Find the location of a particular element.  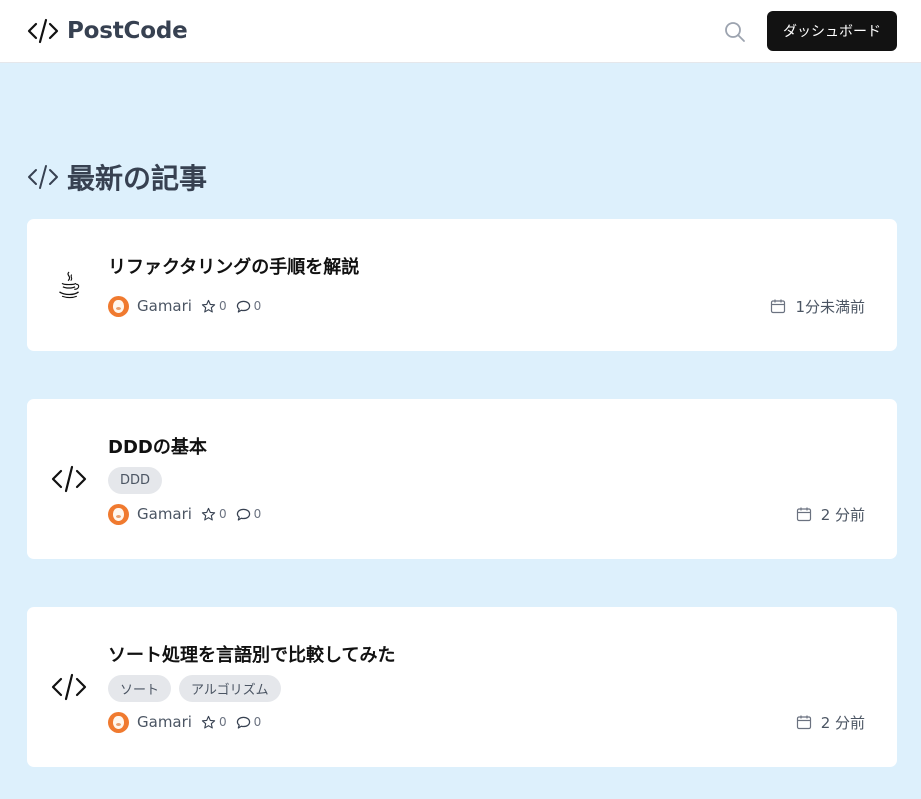

section-heading: 最新の記事 is located at coordinates (117, 177).